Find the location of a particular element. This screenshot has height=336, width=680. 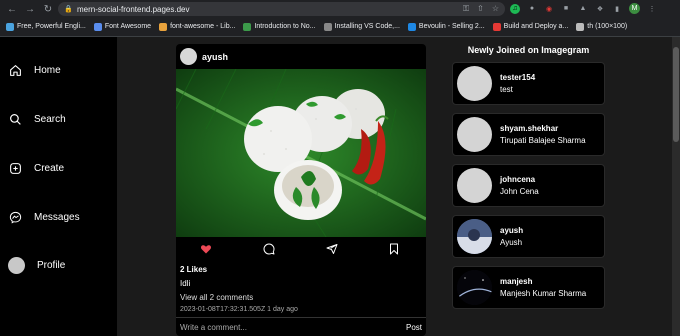

sidebar-item-label: Create is located at coordinates (49, 168).